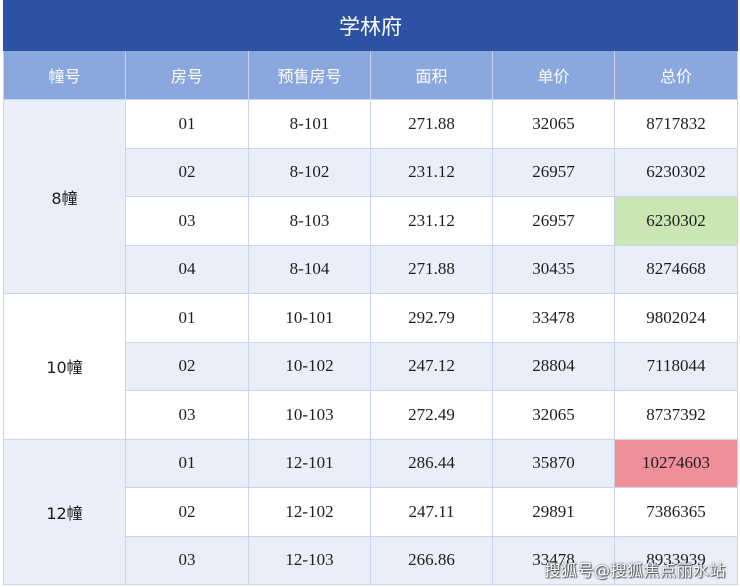 The height and width of the screenshot is (587, 740). I want to click on presale-cell: 10-102, so click(309, 366).